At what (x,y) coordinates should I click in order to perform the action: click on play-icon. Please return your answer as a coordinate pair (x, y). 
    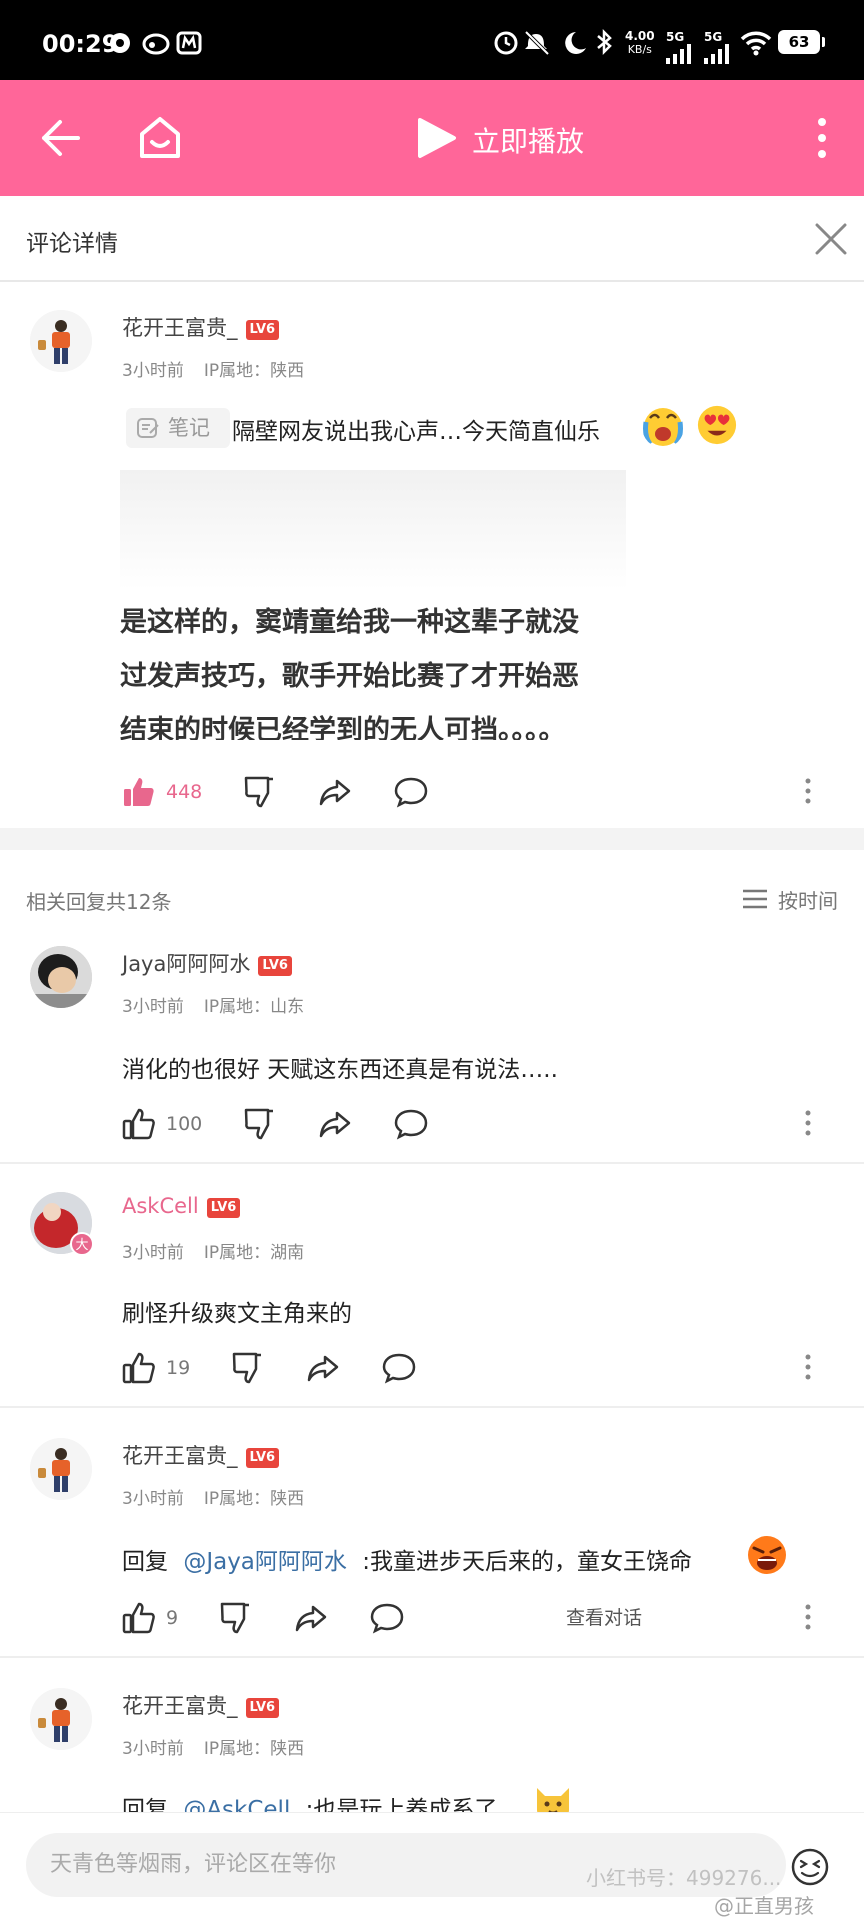
    Looking at the image, I should click on (436, 138).